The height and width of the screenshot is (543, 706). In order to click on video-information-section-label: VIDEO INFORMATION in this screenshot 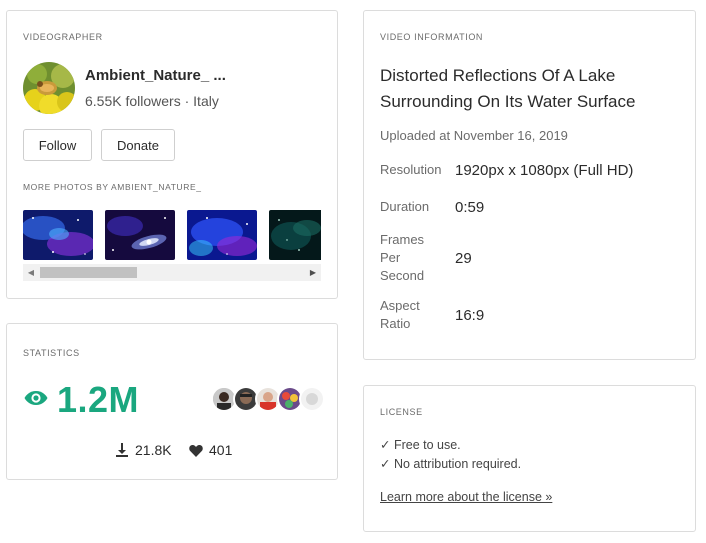, I will do `click(432, 37)`.